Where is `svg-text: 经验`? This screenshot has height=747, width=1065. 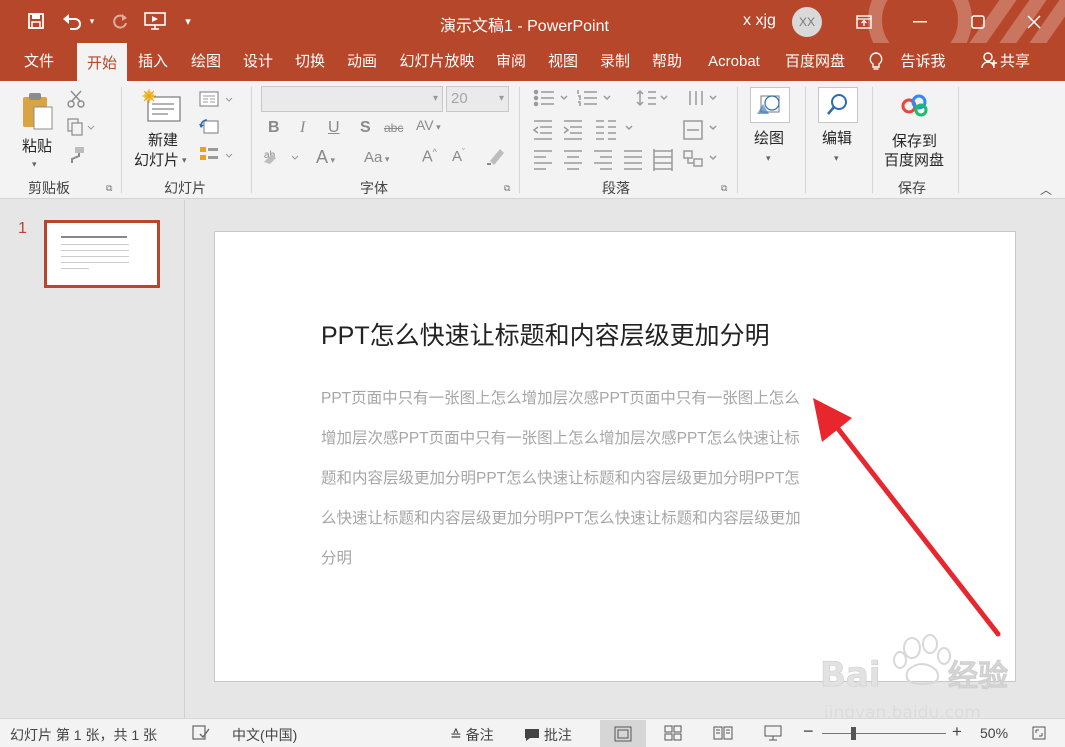
svg-text: 经验 is located at coordinates (978, 676).